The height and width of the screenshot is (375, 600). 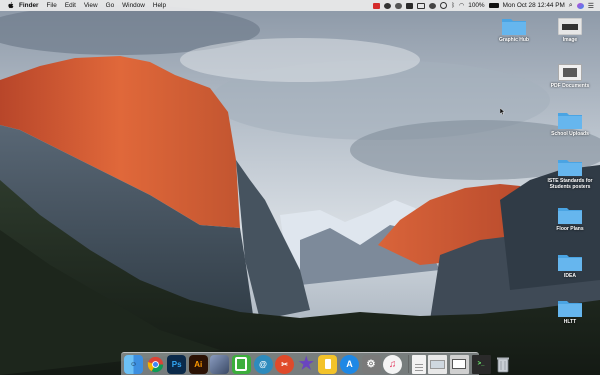 I want to click on desktop-folder-school-uploads: School Uploads, so click(x=570, y=123).